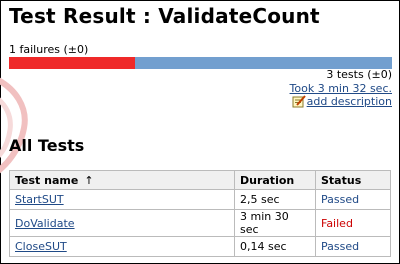  Describe the element at coordinates (353, 223) in the screenshot. I see `test-status: Failed` at that location.